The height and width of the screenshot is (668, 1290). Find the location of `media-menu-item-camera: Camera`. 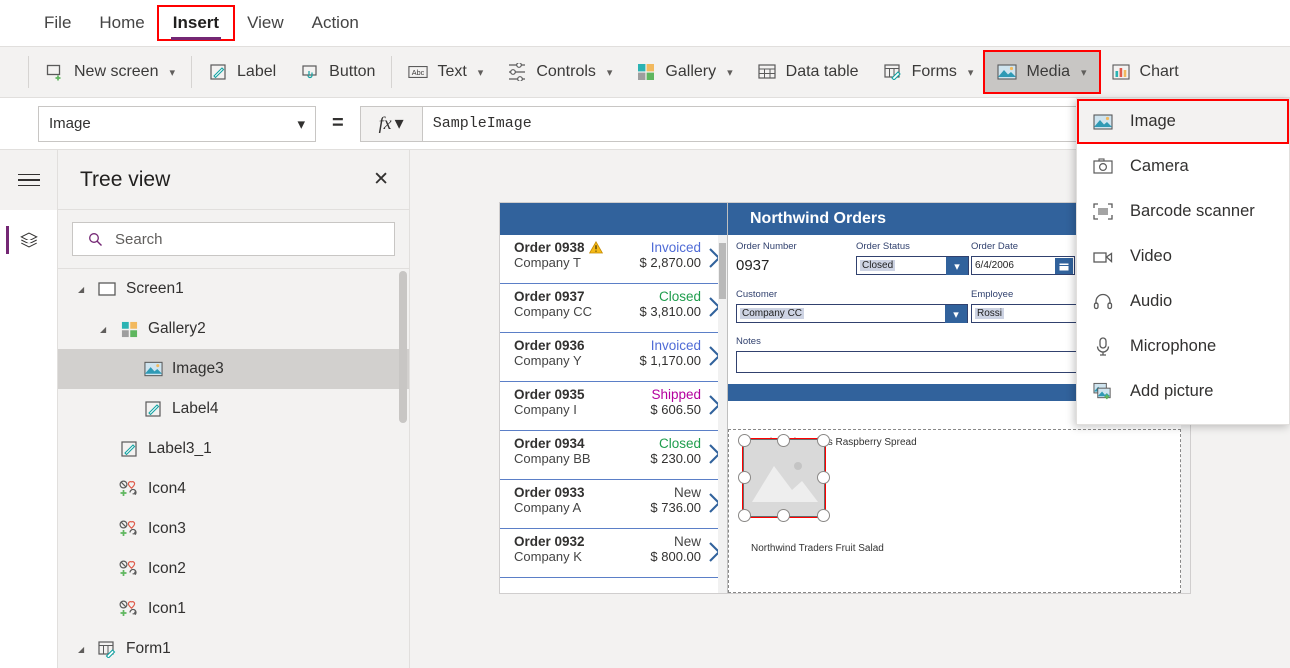

media-menu-item-camera: Camera is located at coordinates (1183, 166).